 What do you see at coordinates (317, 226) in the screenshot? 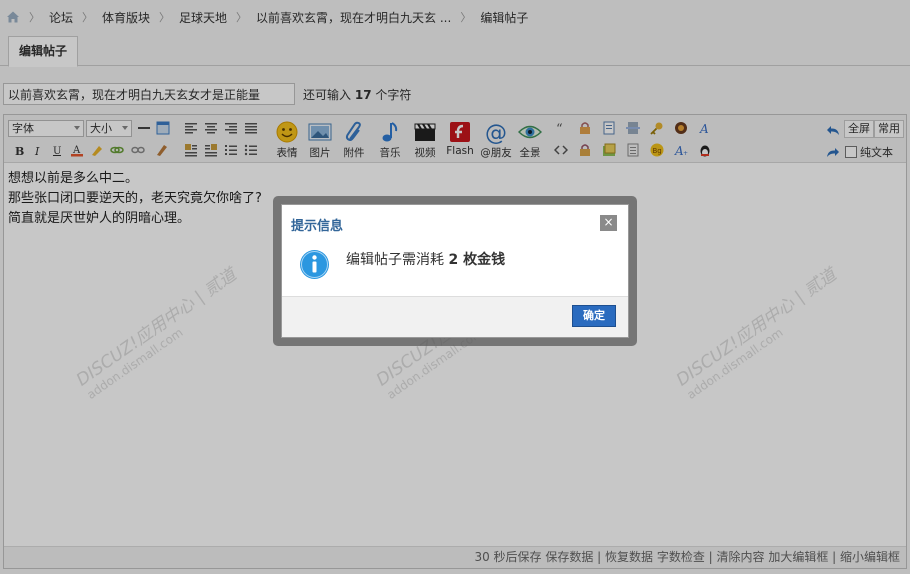
I see `dialog-title: 提示信息` at bounding box center [317, 226].